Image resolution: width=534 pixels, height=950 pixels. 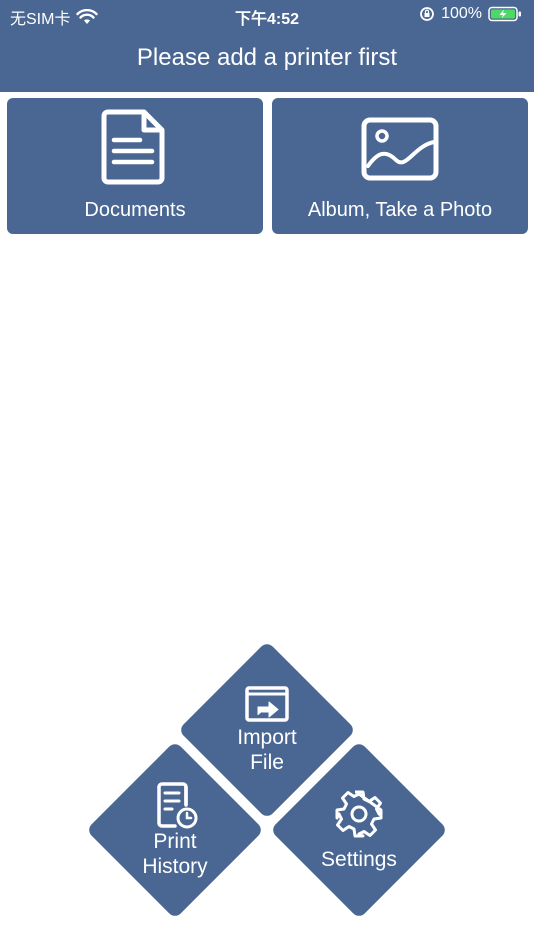 What do you see at coordinates (177, 805) in the screenshot?
I see `print-history-icon` at bounding box center [177, 805].